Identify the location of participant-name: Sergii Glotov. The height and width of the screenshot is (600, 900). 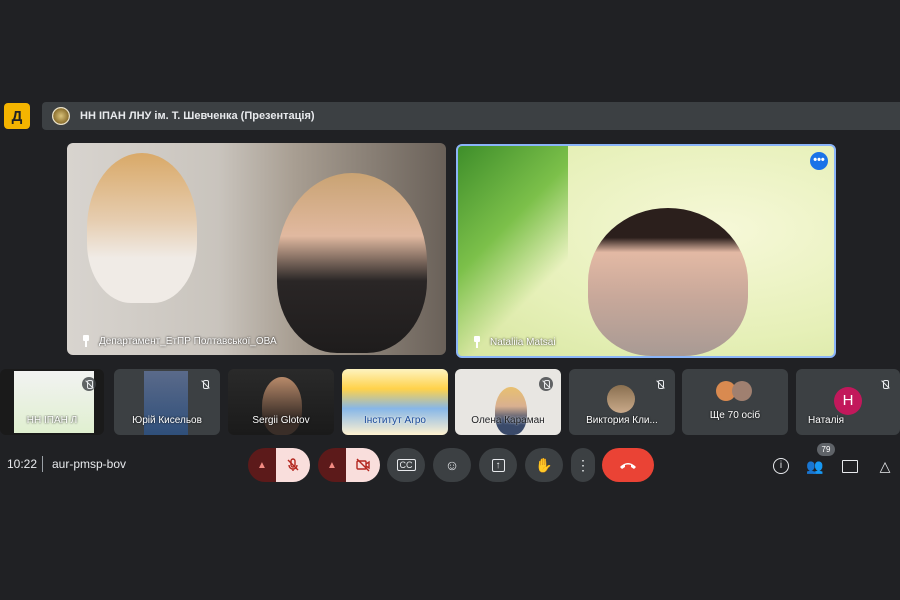
(281, 420).